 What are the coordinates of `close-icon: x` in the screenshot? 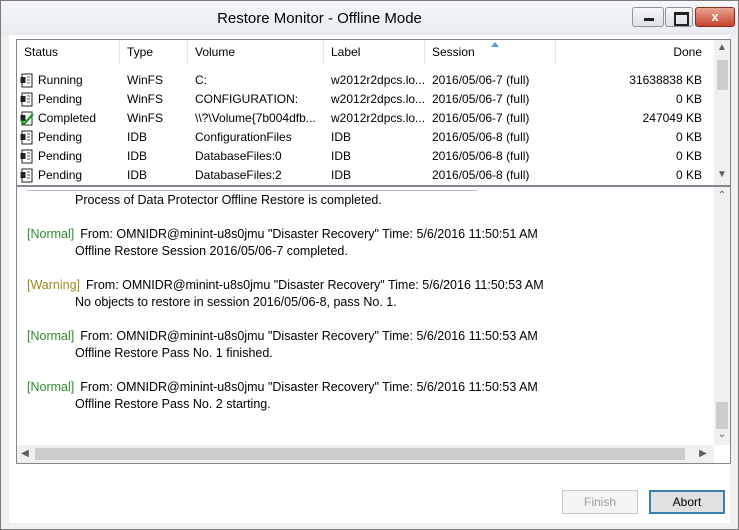 It's located at (715, 16).